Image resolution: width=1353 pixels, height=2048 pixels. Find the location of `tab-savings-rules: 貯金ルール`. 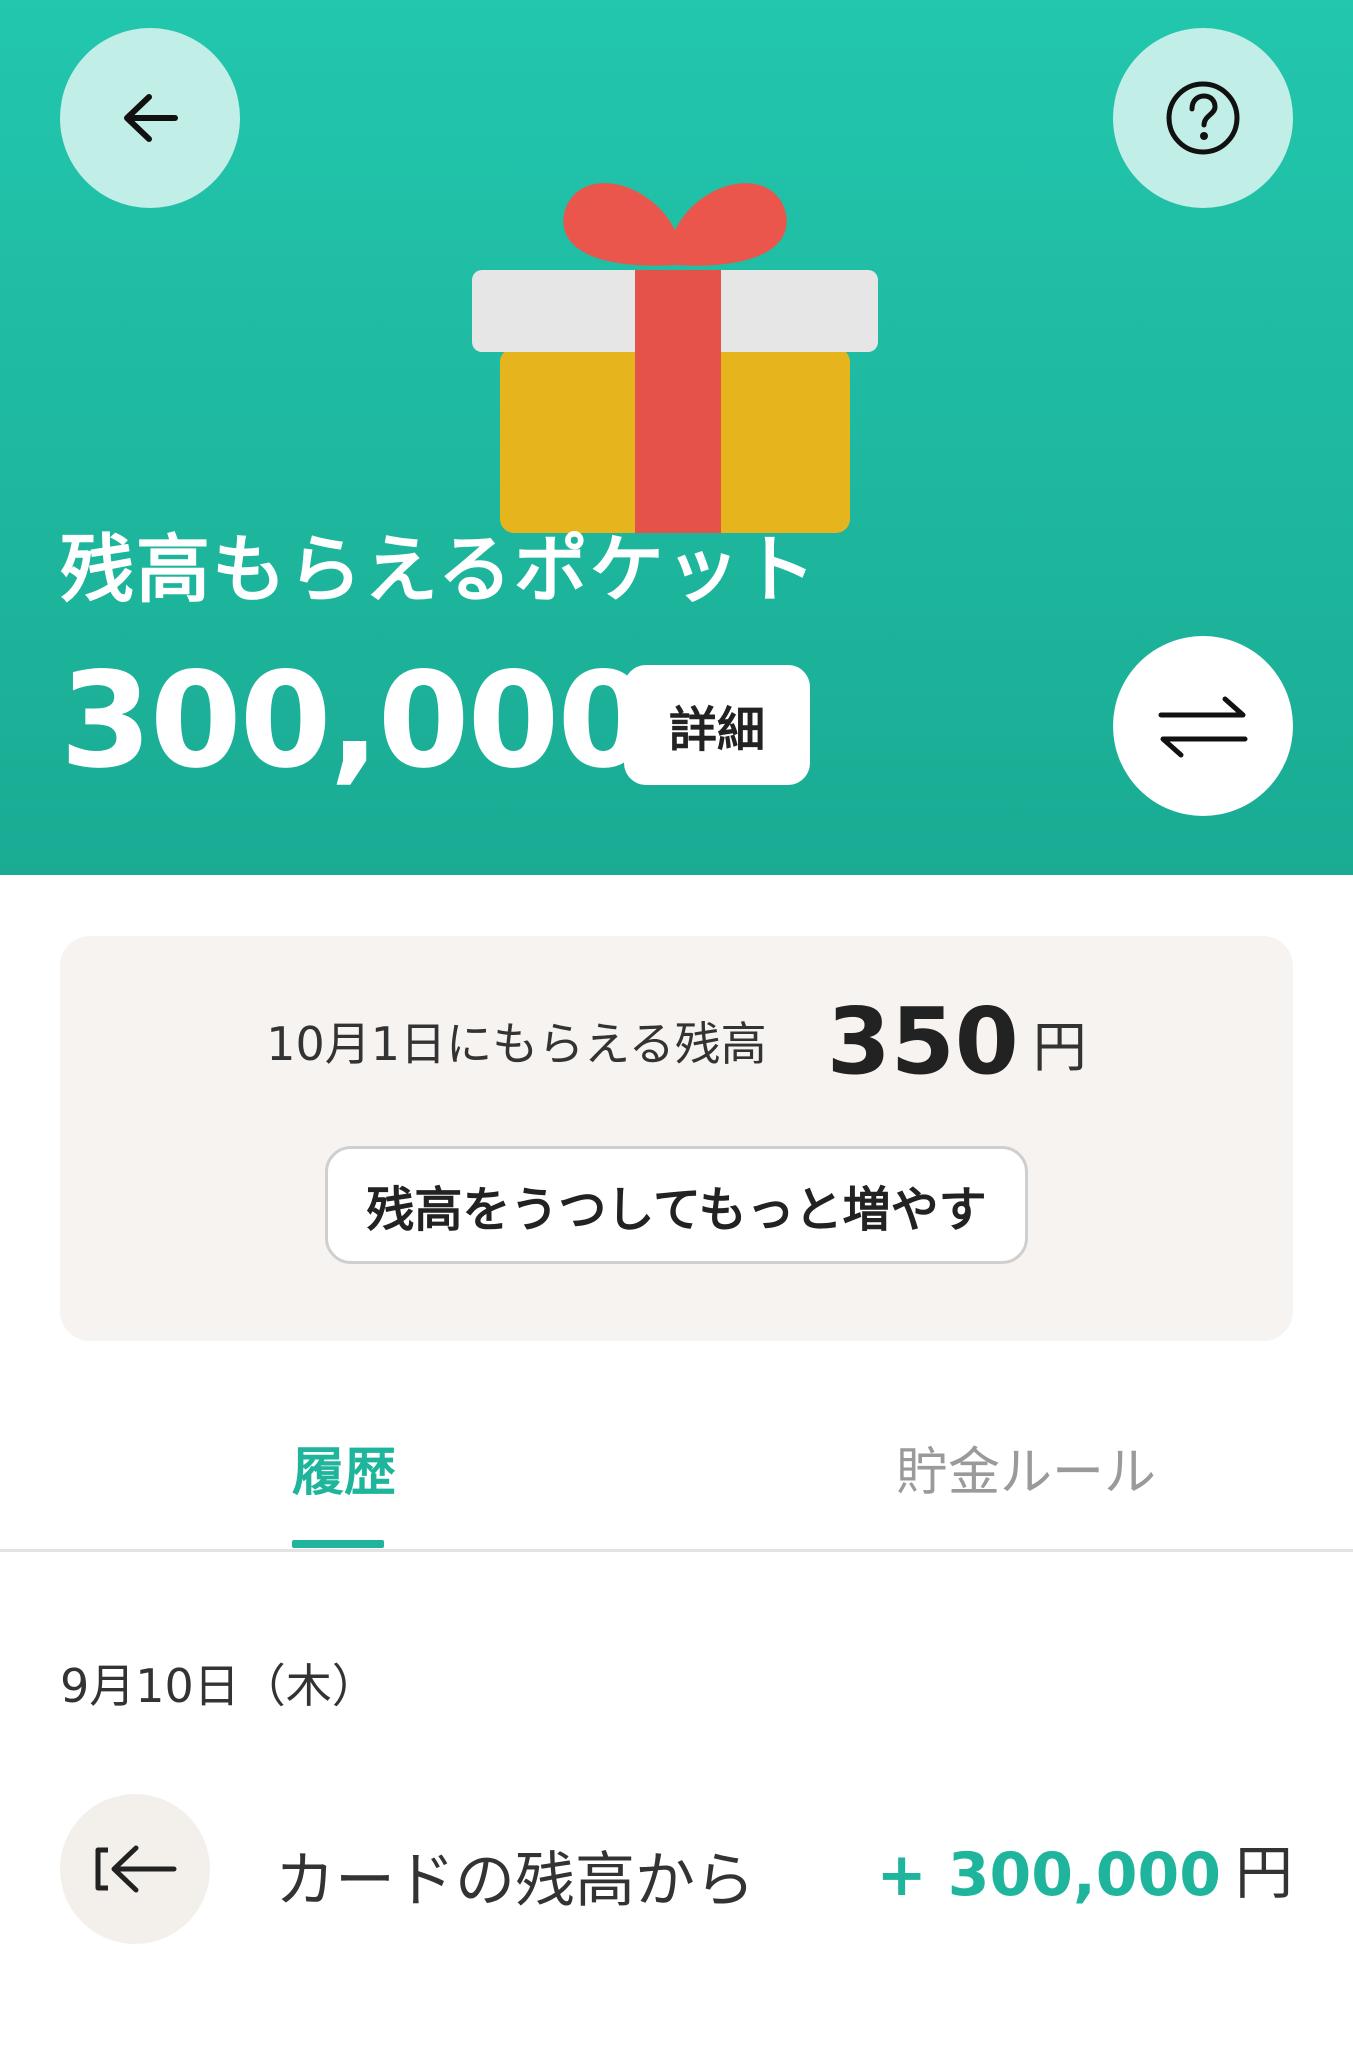

tab-savings-rules: 貯金ルール is located at coordinates (1026, 1467).